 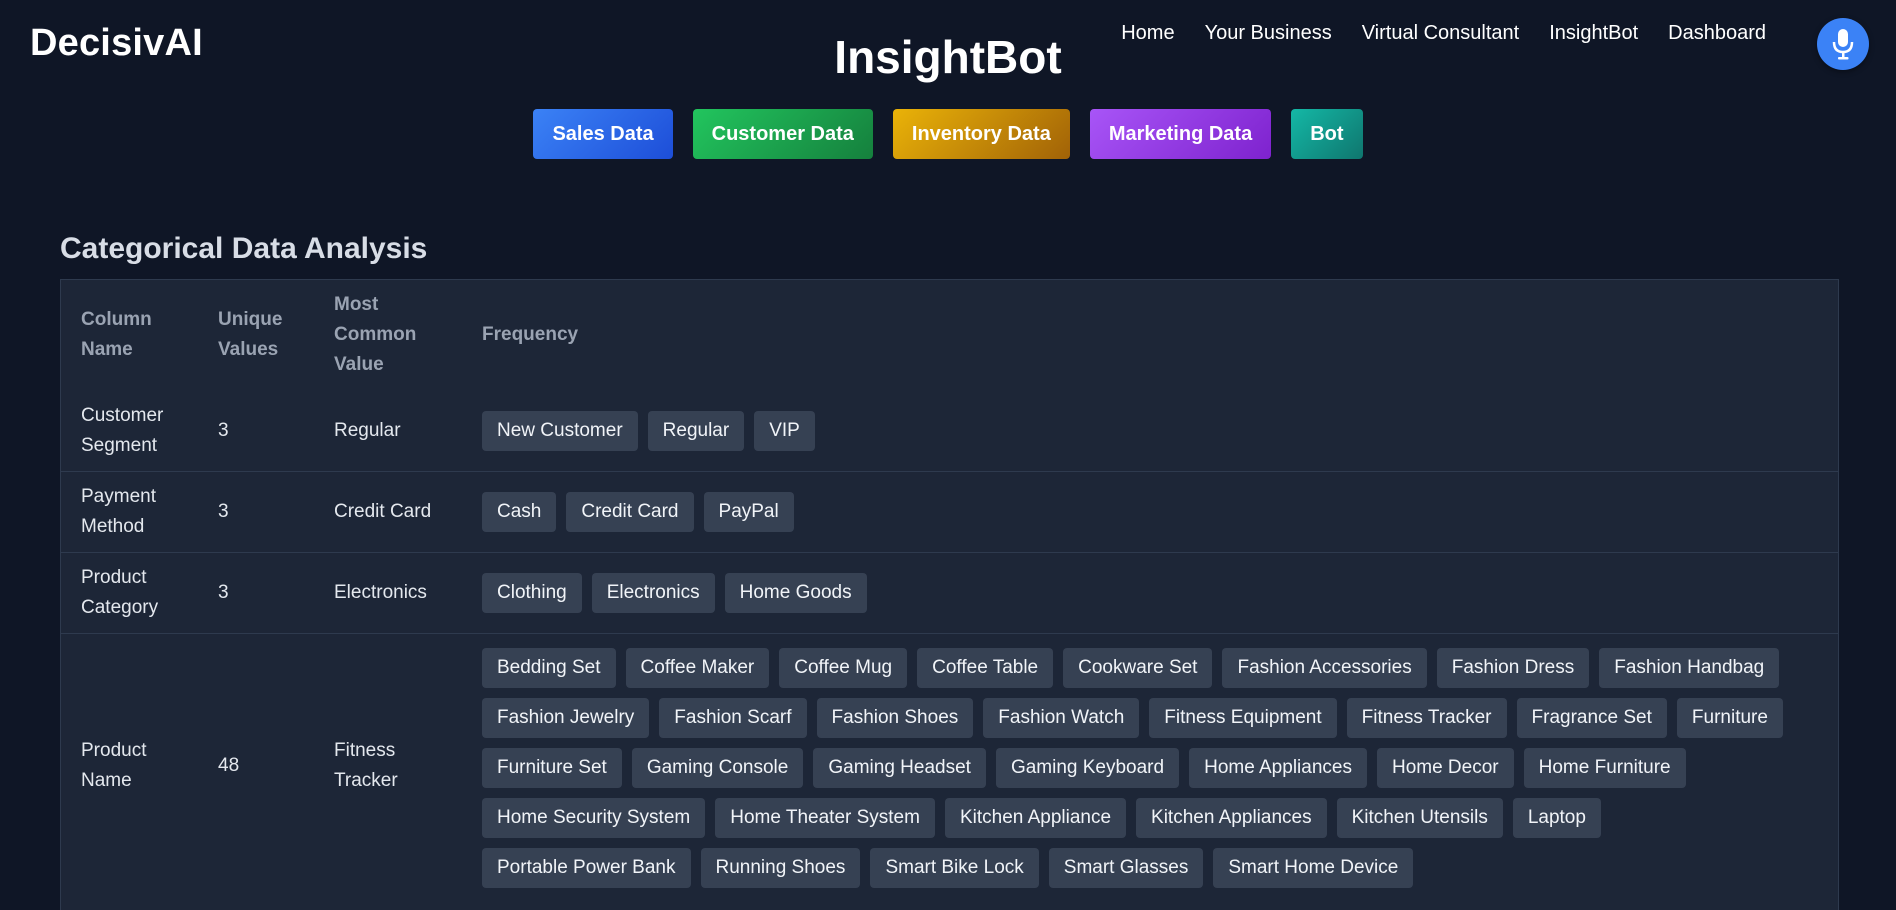 What do you see at coordinates (1126, 868) in the screenshot?
I see `value-chip: Smart Glasses` at bounding box center [1126, 868].